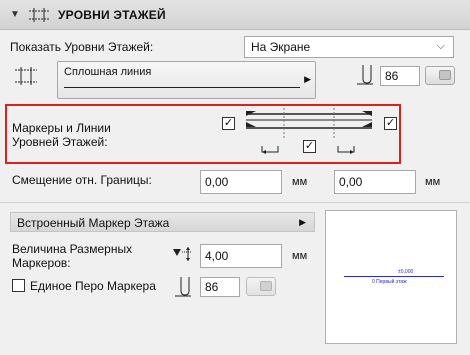 The image size is (470, 355). I want to click on right-marker-checkbox: ✓, so click(390, 123).